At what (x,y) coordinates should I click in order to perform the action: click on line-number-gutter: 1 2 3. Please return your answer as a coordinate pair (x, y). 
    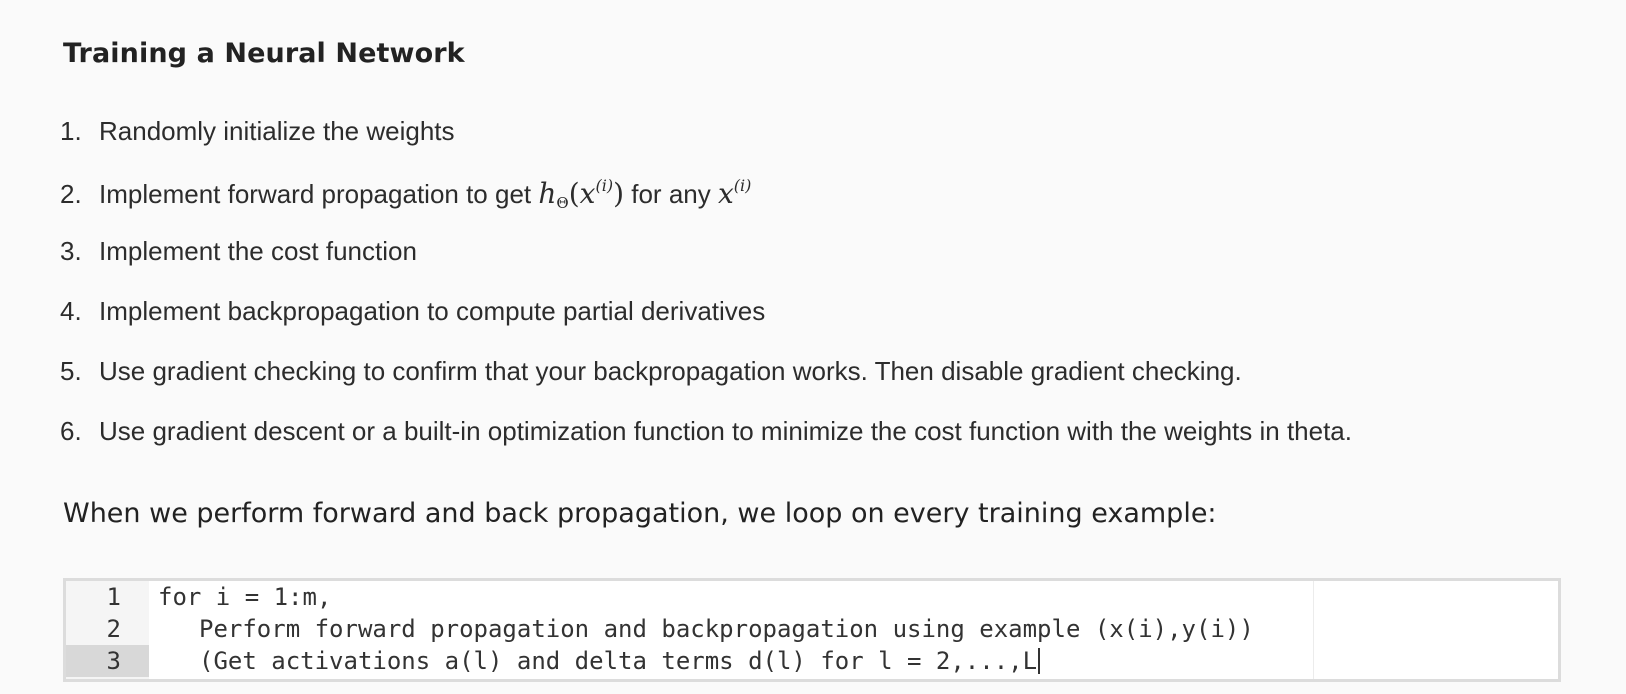
    Looking at the image, I should click on (107, 630).